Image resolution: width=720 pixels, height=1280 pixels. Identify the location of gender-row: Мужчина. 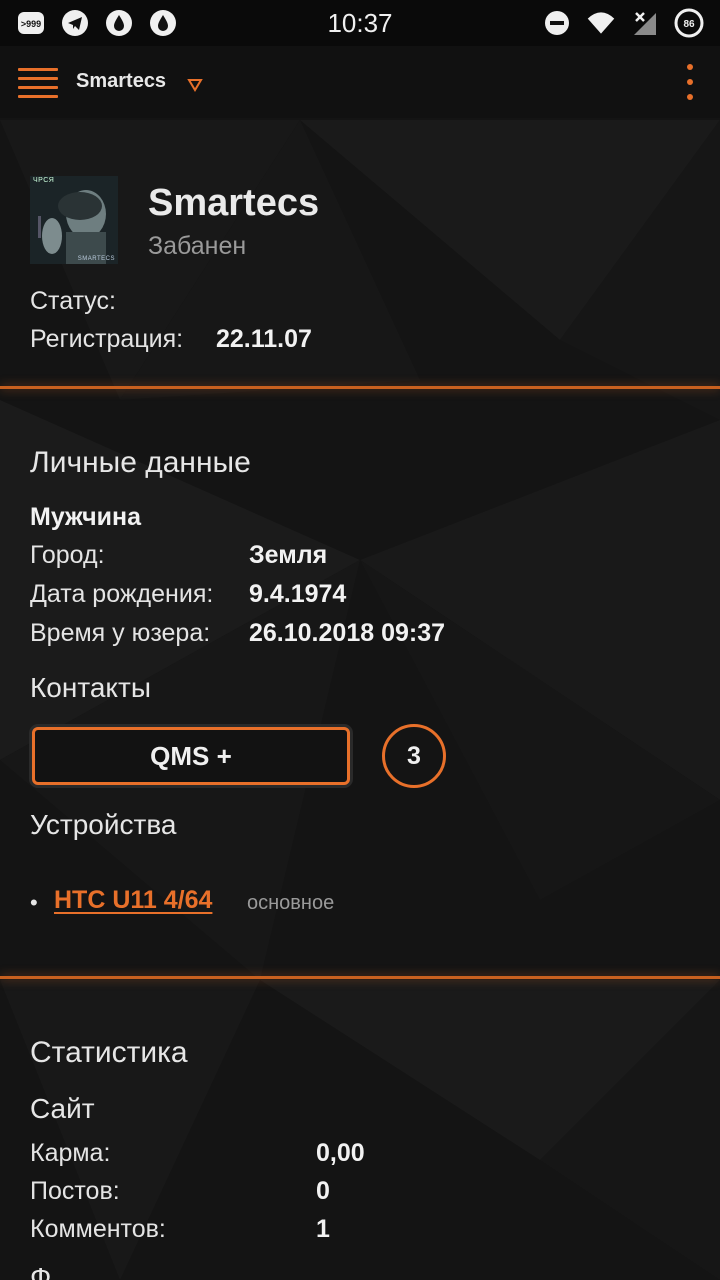
(85, 517).